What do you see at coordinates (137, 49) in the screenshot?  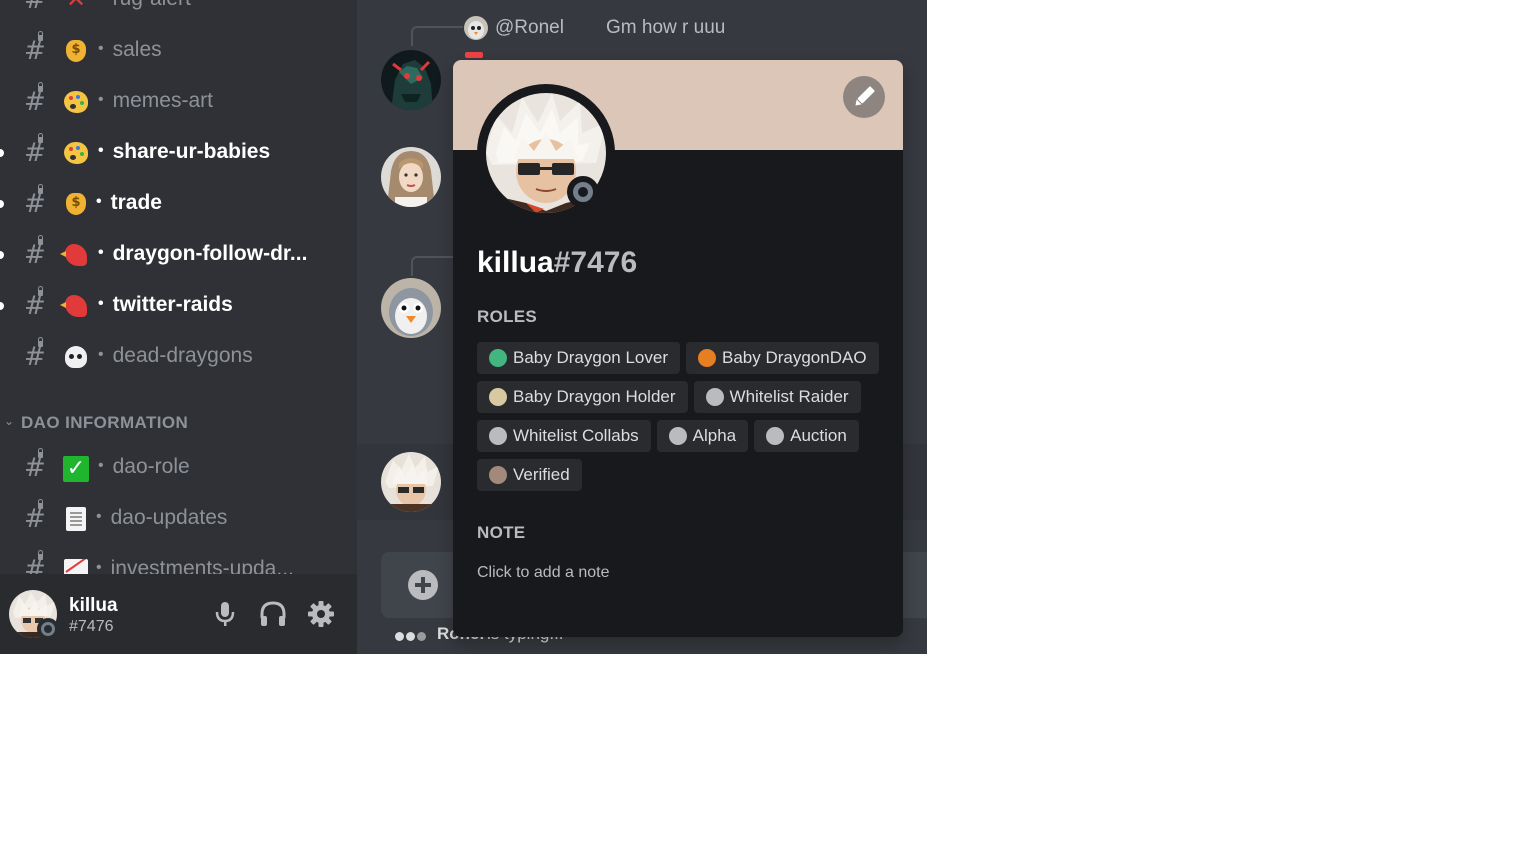 I see `channel-name: sales` at bounding box center [137, 49].